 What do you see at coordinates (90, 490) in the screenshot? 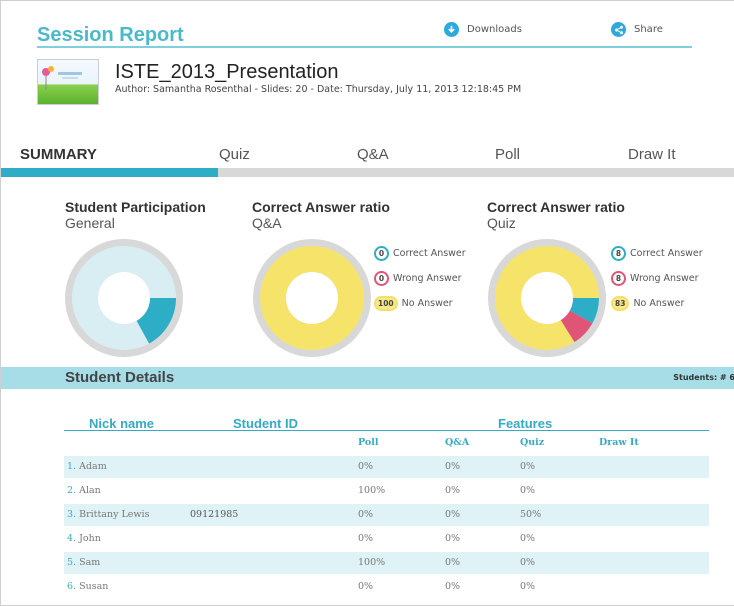
I see `student-name: Alan` at bounding box center [90, 490].